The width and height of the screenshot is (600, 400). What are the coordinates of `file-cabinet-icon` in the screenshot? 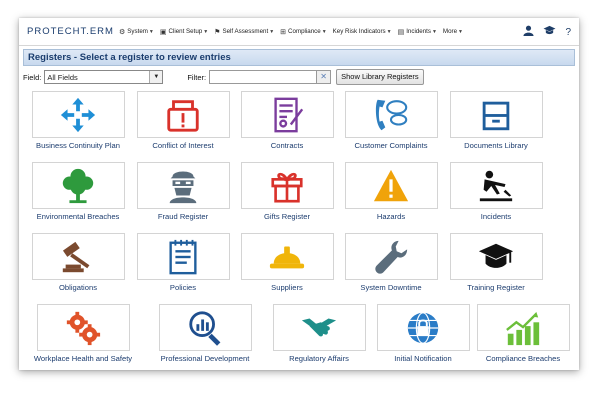 It's located at (496, 115).